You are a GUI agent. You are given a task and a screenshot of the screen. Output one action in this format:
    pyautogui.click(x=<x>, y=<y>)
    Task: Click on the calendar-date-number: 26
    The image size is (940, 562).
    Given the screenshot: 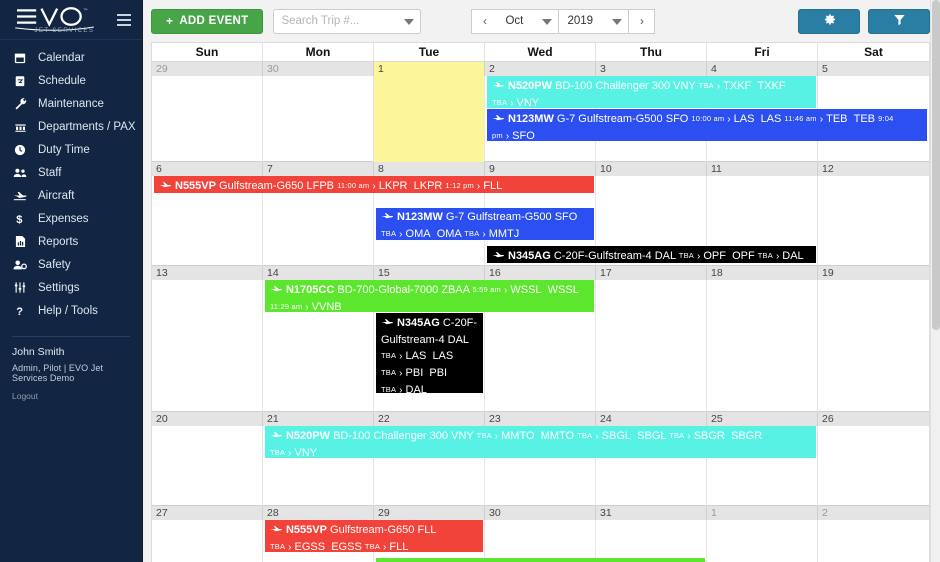 What is the action you would take?
    pyautogui.click(x=873, y=419)
    